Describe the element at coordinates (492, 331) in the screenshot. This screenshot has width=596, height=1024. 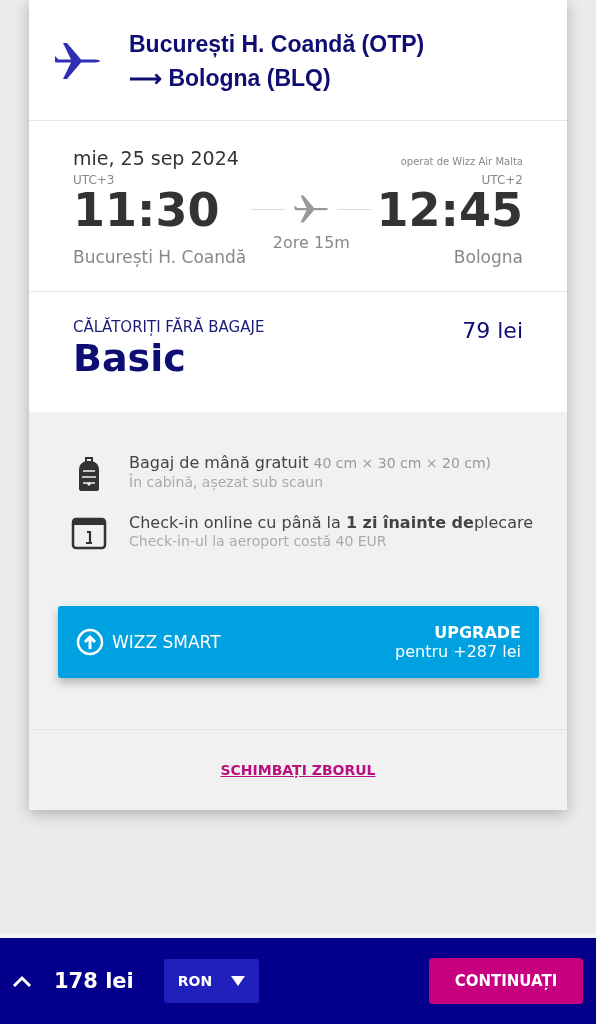
I see `fare-price: 79 lei` at that location.